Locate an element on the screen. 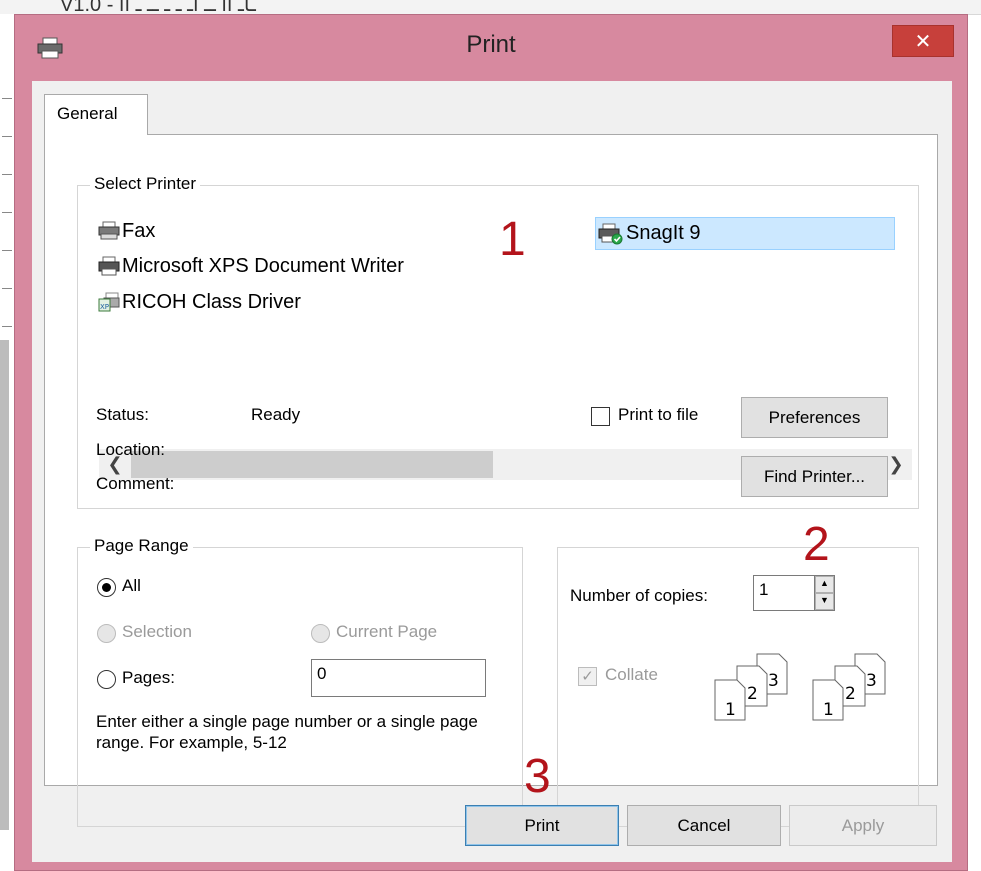 The width and height of the screenshot is (981, 871). annotation-number-1: 1 is located at coordinates (512, 239).